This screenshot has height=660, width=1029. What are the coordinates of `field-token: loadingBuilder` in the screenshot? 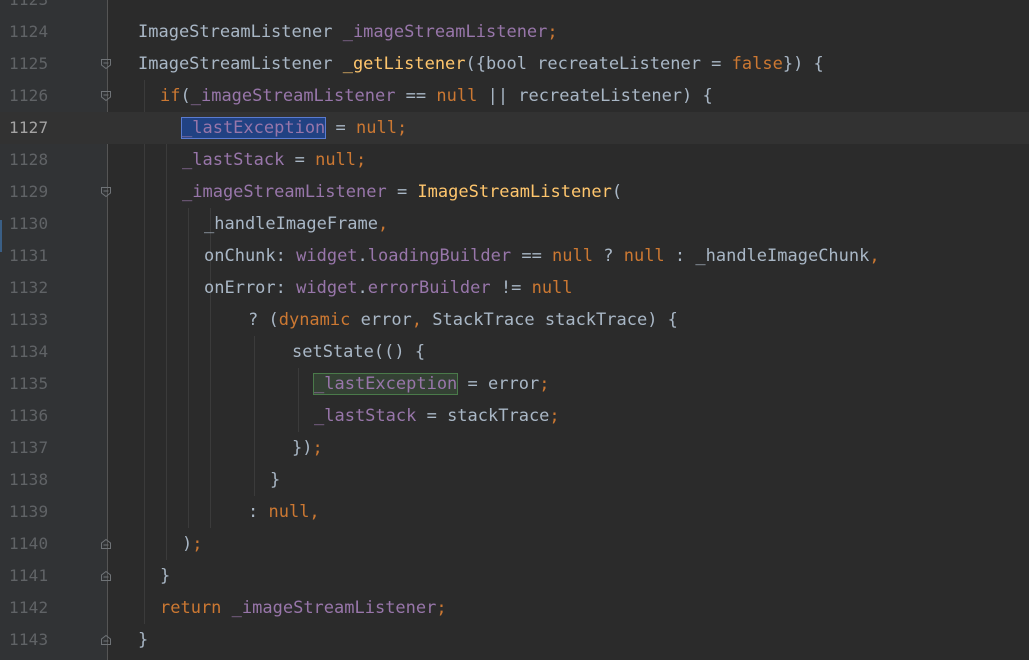 It's located at (439, 256).